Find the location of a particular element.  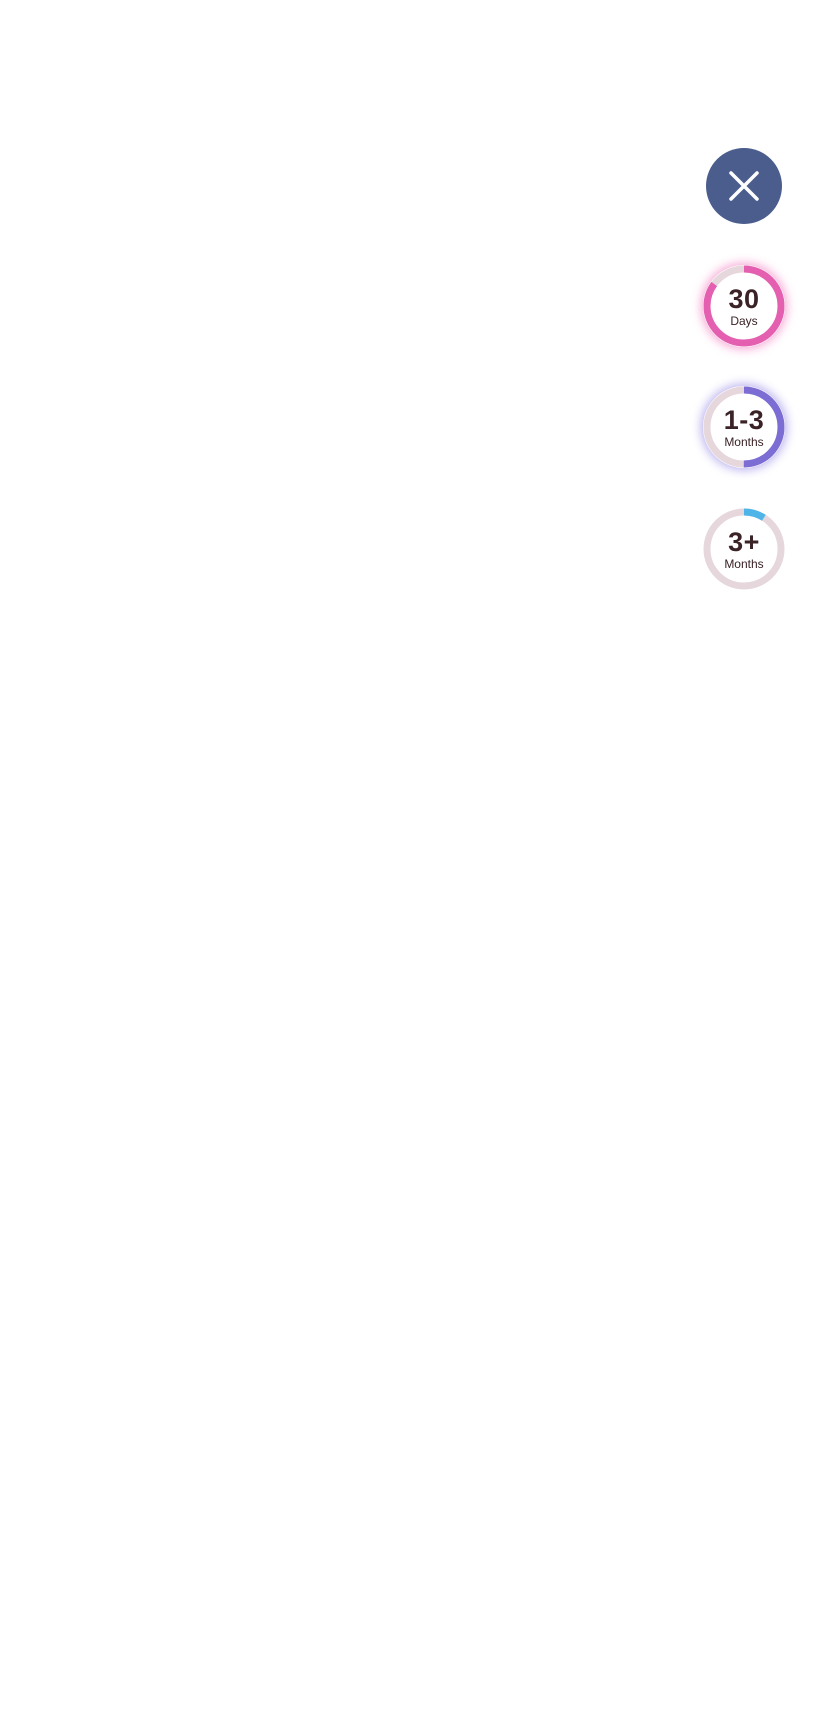

close-icon is located at coordinates (744, 186).